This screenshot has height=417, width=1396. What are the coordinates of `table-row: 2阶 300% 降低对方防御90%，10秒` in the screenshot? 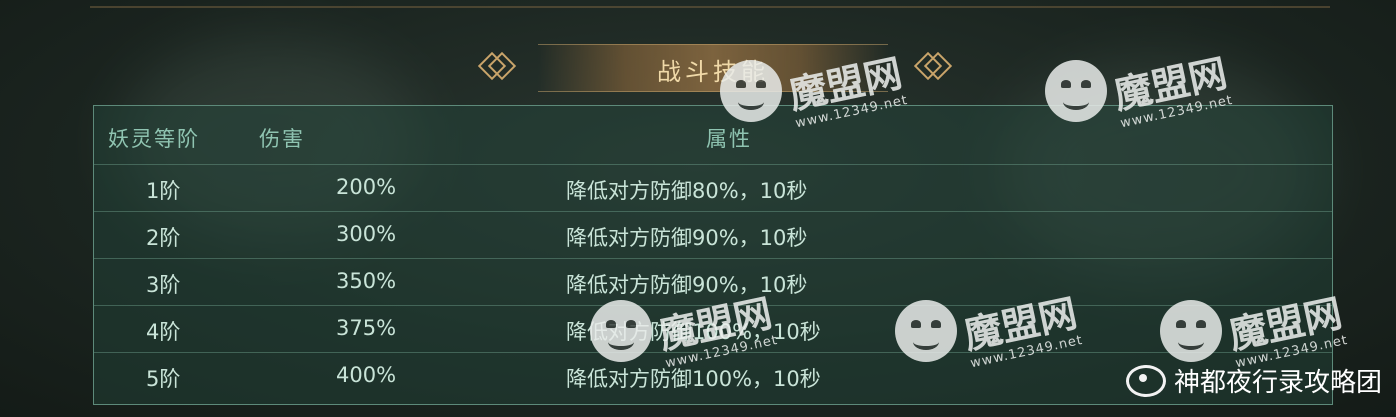 It's located at (713, 234).